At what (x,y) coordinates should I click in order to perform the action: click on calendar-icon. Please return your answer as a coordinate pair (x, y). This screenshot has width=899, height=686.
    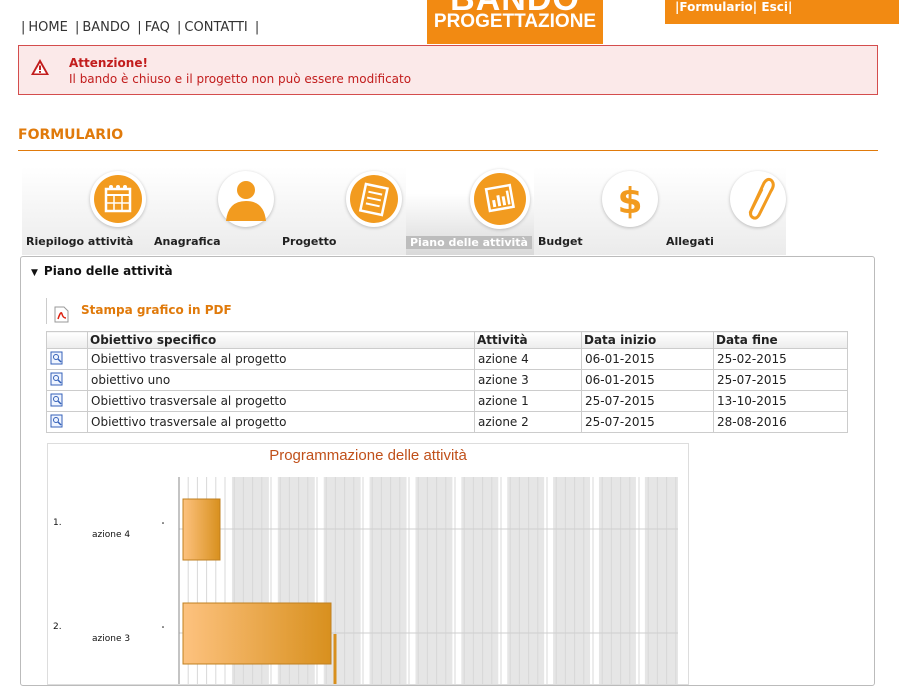
    Looking at the image, I should click on (118, 199).